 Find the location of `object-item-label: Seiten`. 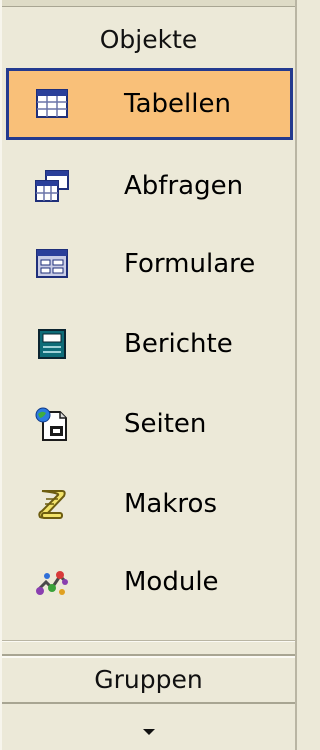

object-item-label: Seiten is located at coordinates (165, 424).